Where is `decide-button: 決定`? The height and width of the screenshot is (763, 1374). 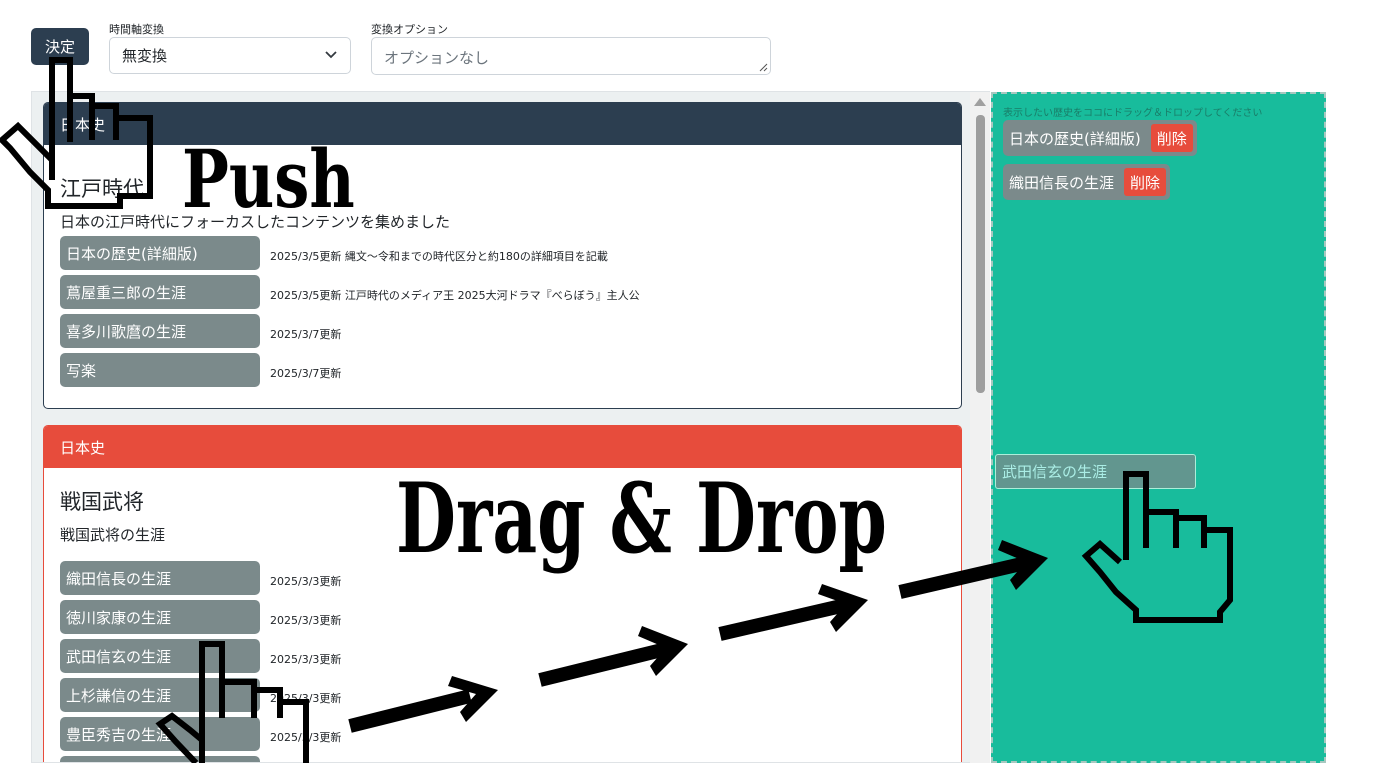 decide-button: 決定 is located at coordinates (60, 46).